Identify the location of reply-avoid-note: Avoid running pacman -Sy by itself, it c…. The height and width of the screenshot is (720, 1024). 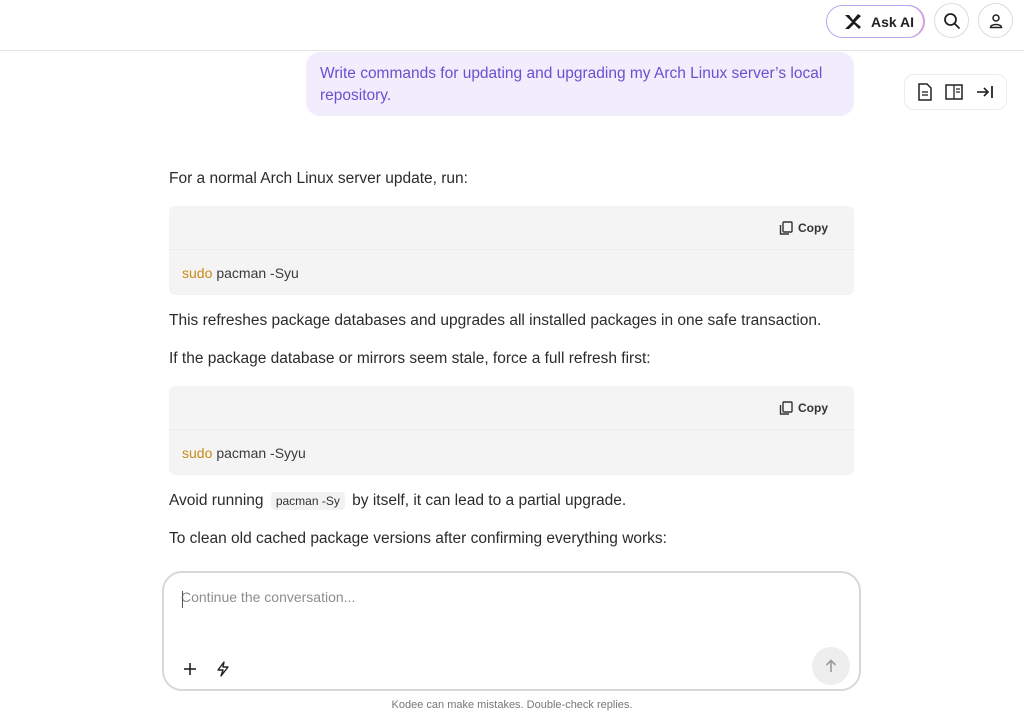
(397, 501).